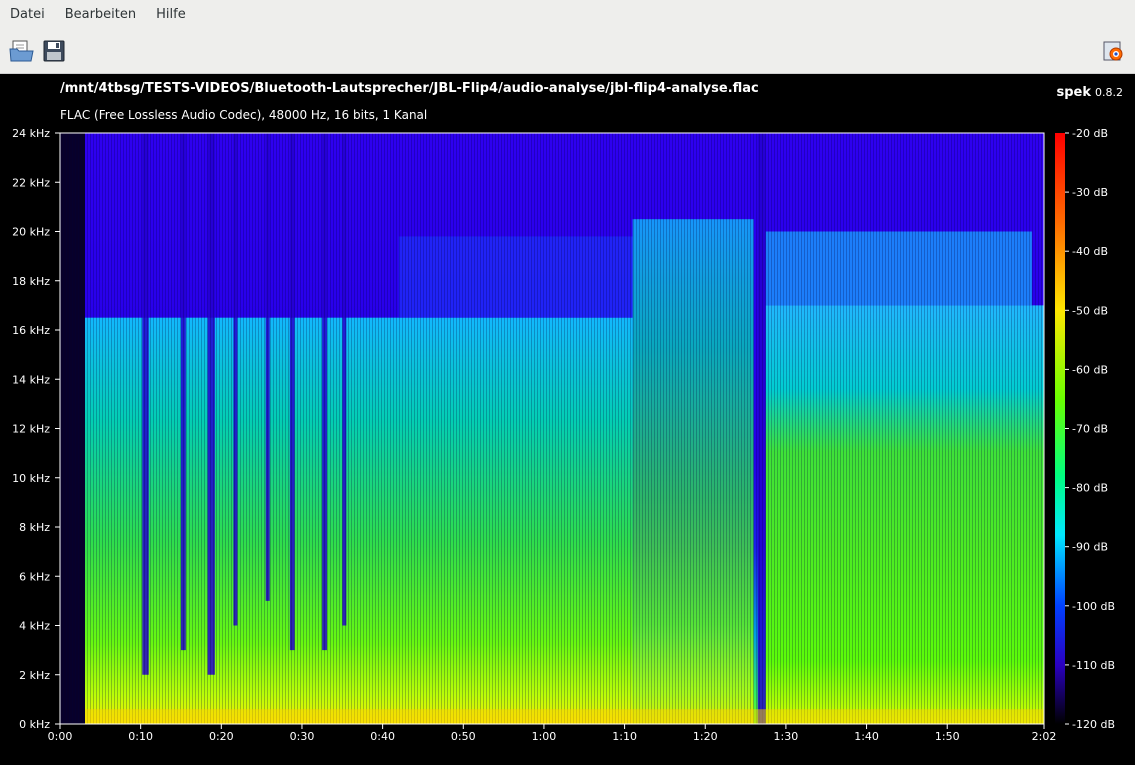 The width and height of the screenshot is (1135, 765). What do you see at coordinates (1093, 724) in the screenshot?
I see `level-tick-label: -120 dB` at bounding box center [1093, 724].